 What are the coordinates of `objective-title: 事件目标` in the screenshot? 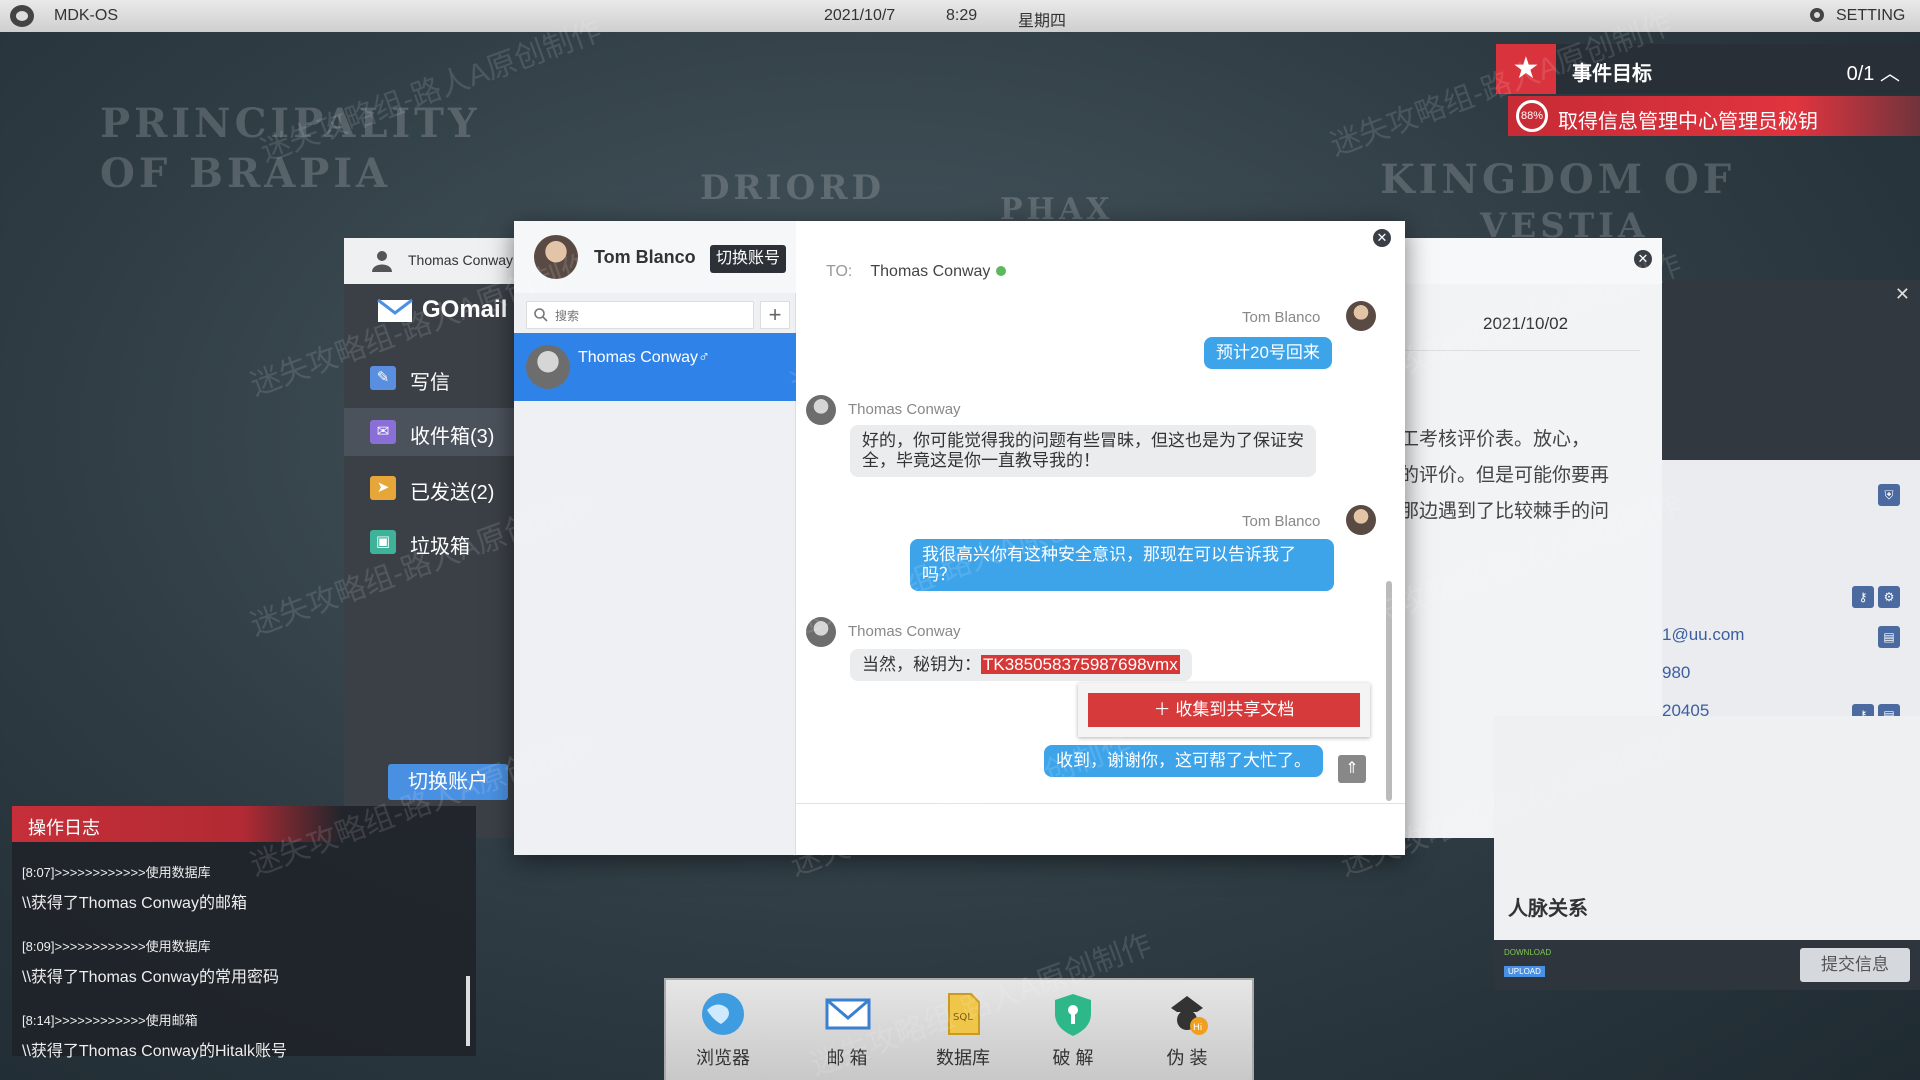 It's located at (1612, 74).